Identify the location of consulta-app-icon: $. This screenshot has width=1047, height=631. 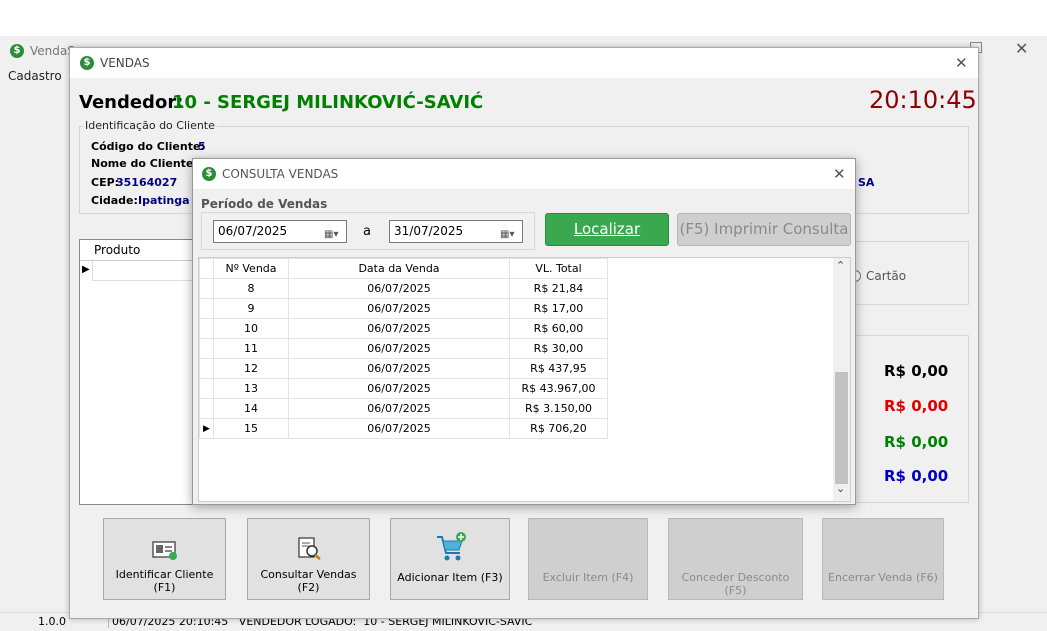
(209, 174).